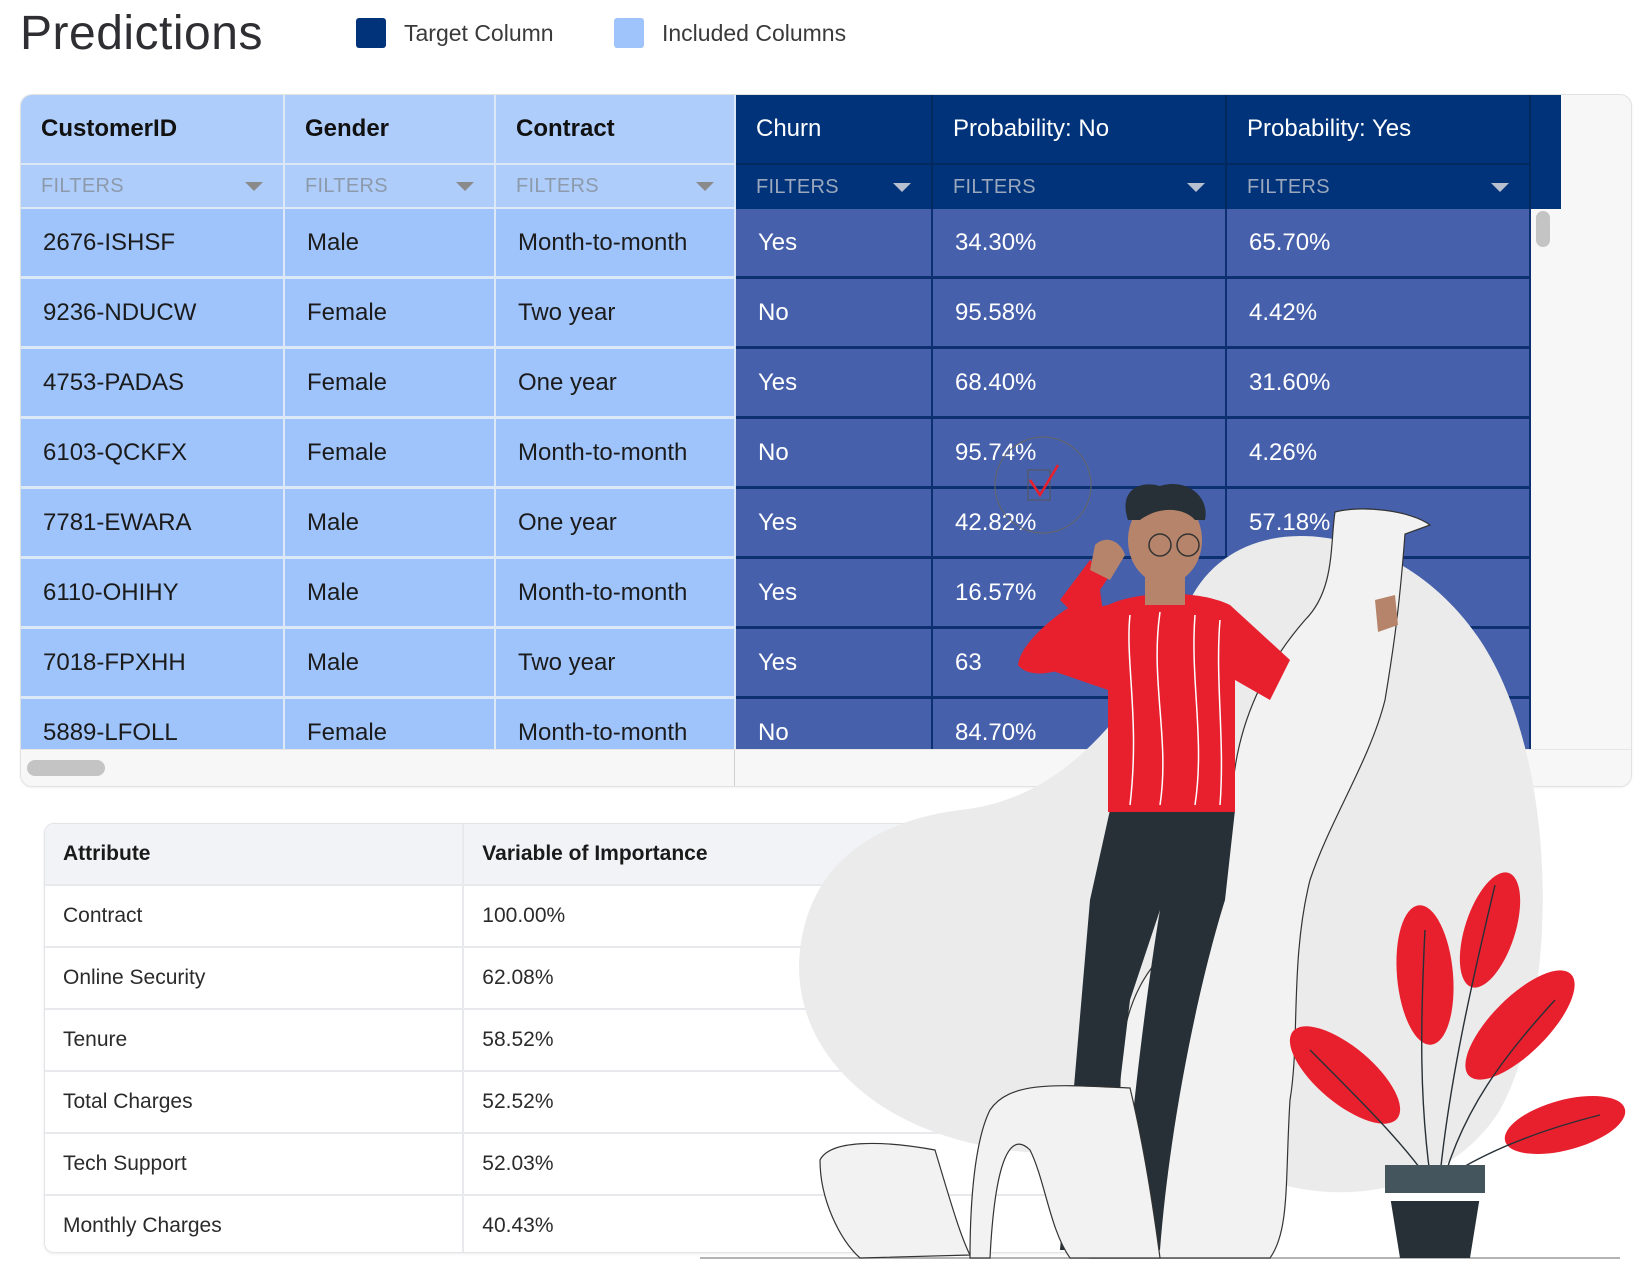  I want to click on cell-customer-id: 6103-QCKFX, so click(153, 454).